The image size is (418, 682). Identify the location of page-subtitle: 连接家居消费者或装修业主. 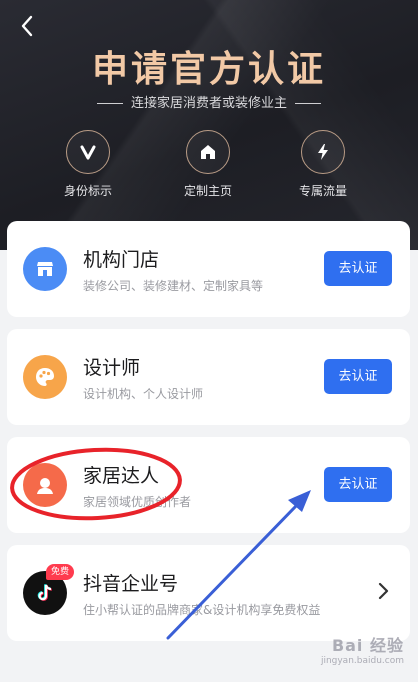
(209, 101).